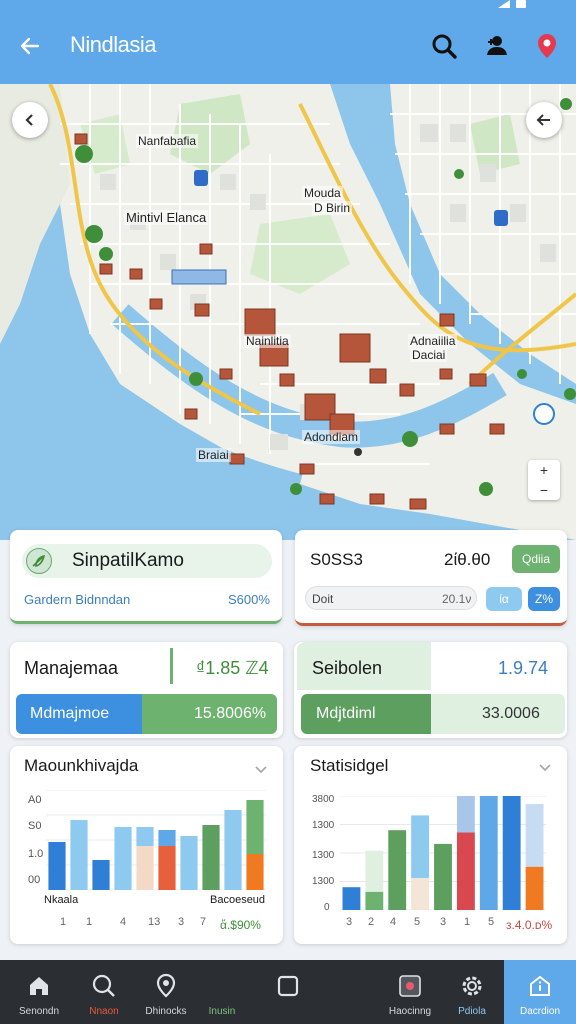  I want to click on y-tick: 00, so click(34, 880).